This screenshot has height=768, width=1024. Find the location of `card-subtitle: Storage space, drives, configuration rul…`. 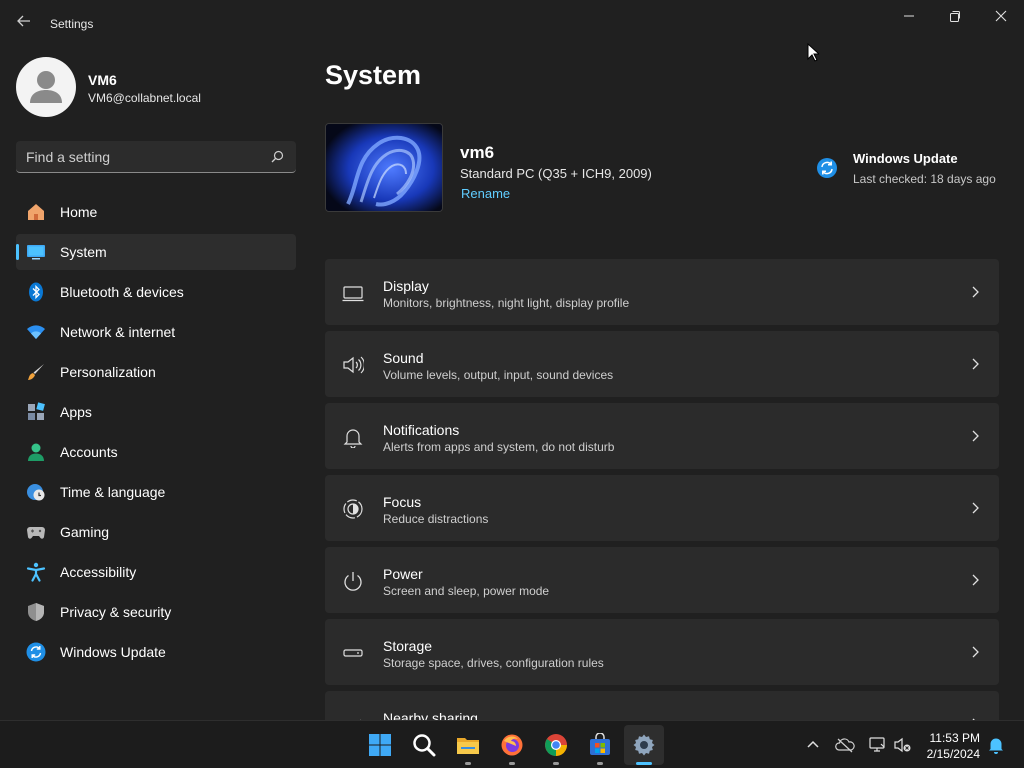

card-subtitle: Storage space, drives, configuration rul… is located at coordinates (493, 663).